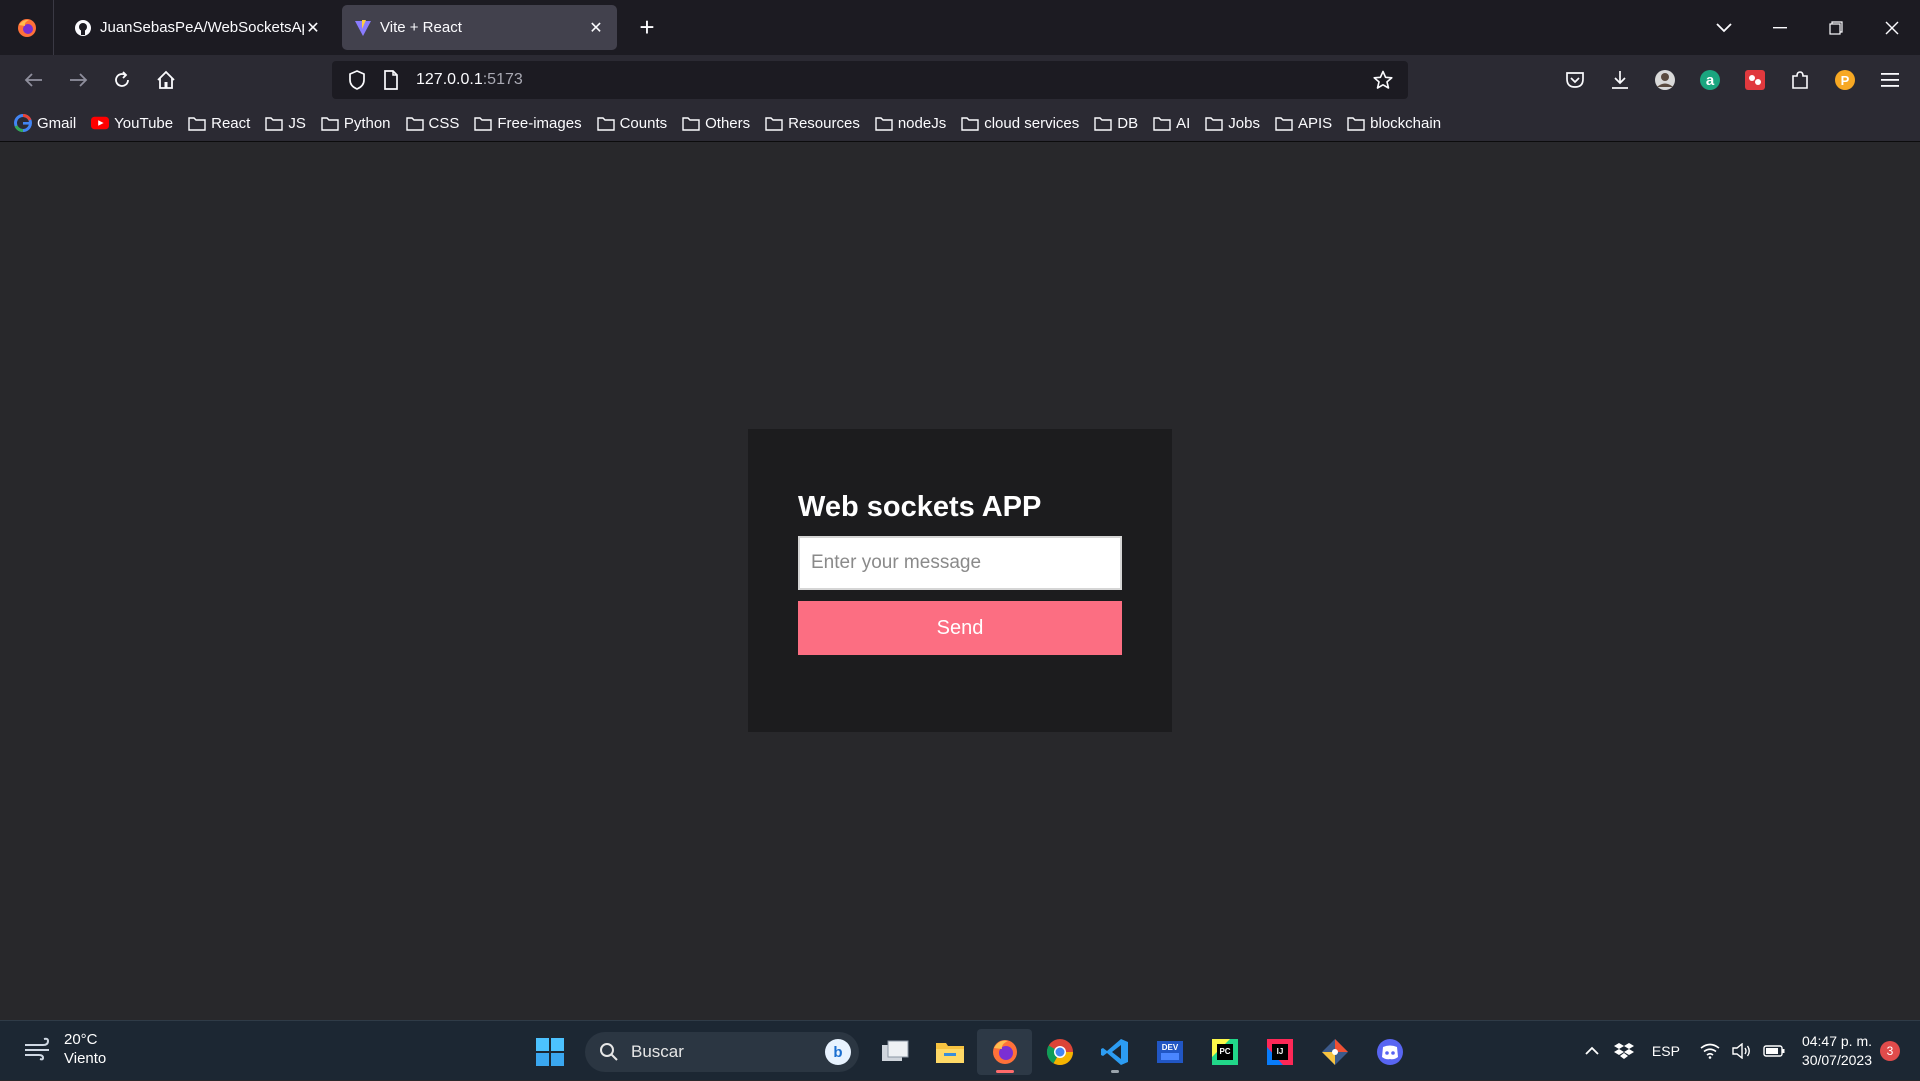 The width and height of the screenshot is (1920, 1081). Describe the element at coordinates (444, 123) in the screenshot. I see `bookmark-label: CSS` at that location.